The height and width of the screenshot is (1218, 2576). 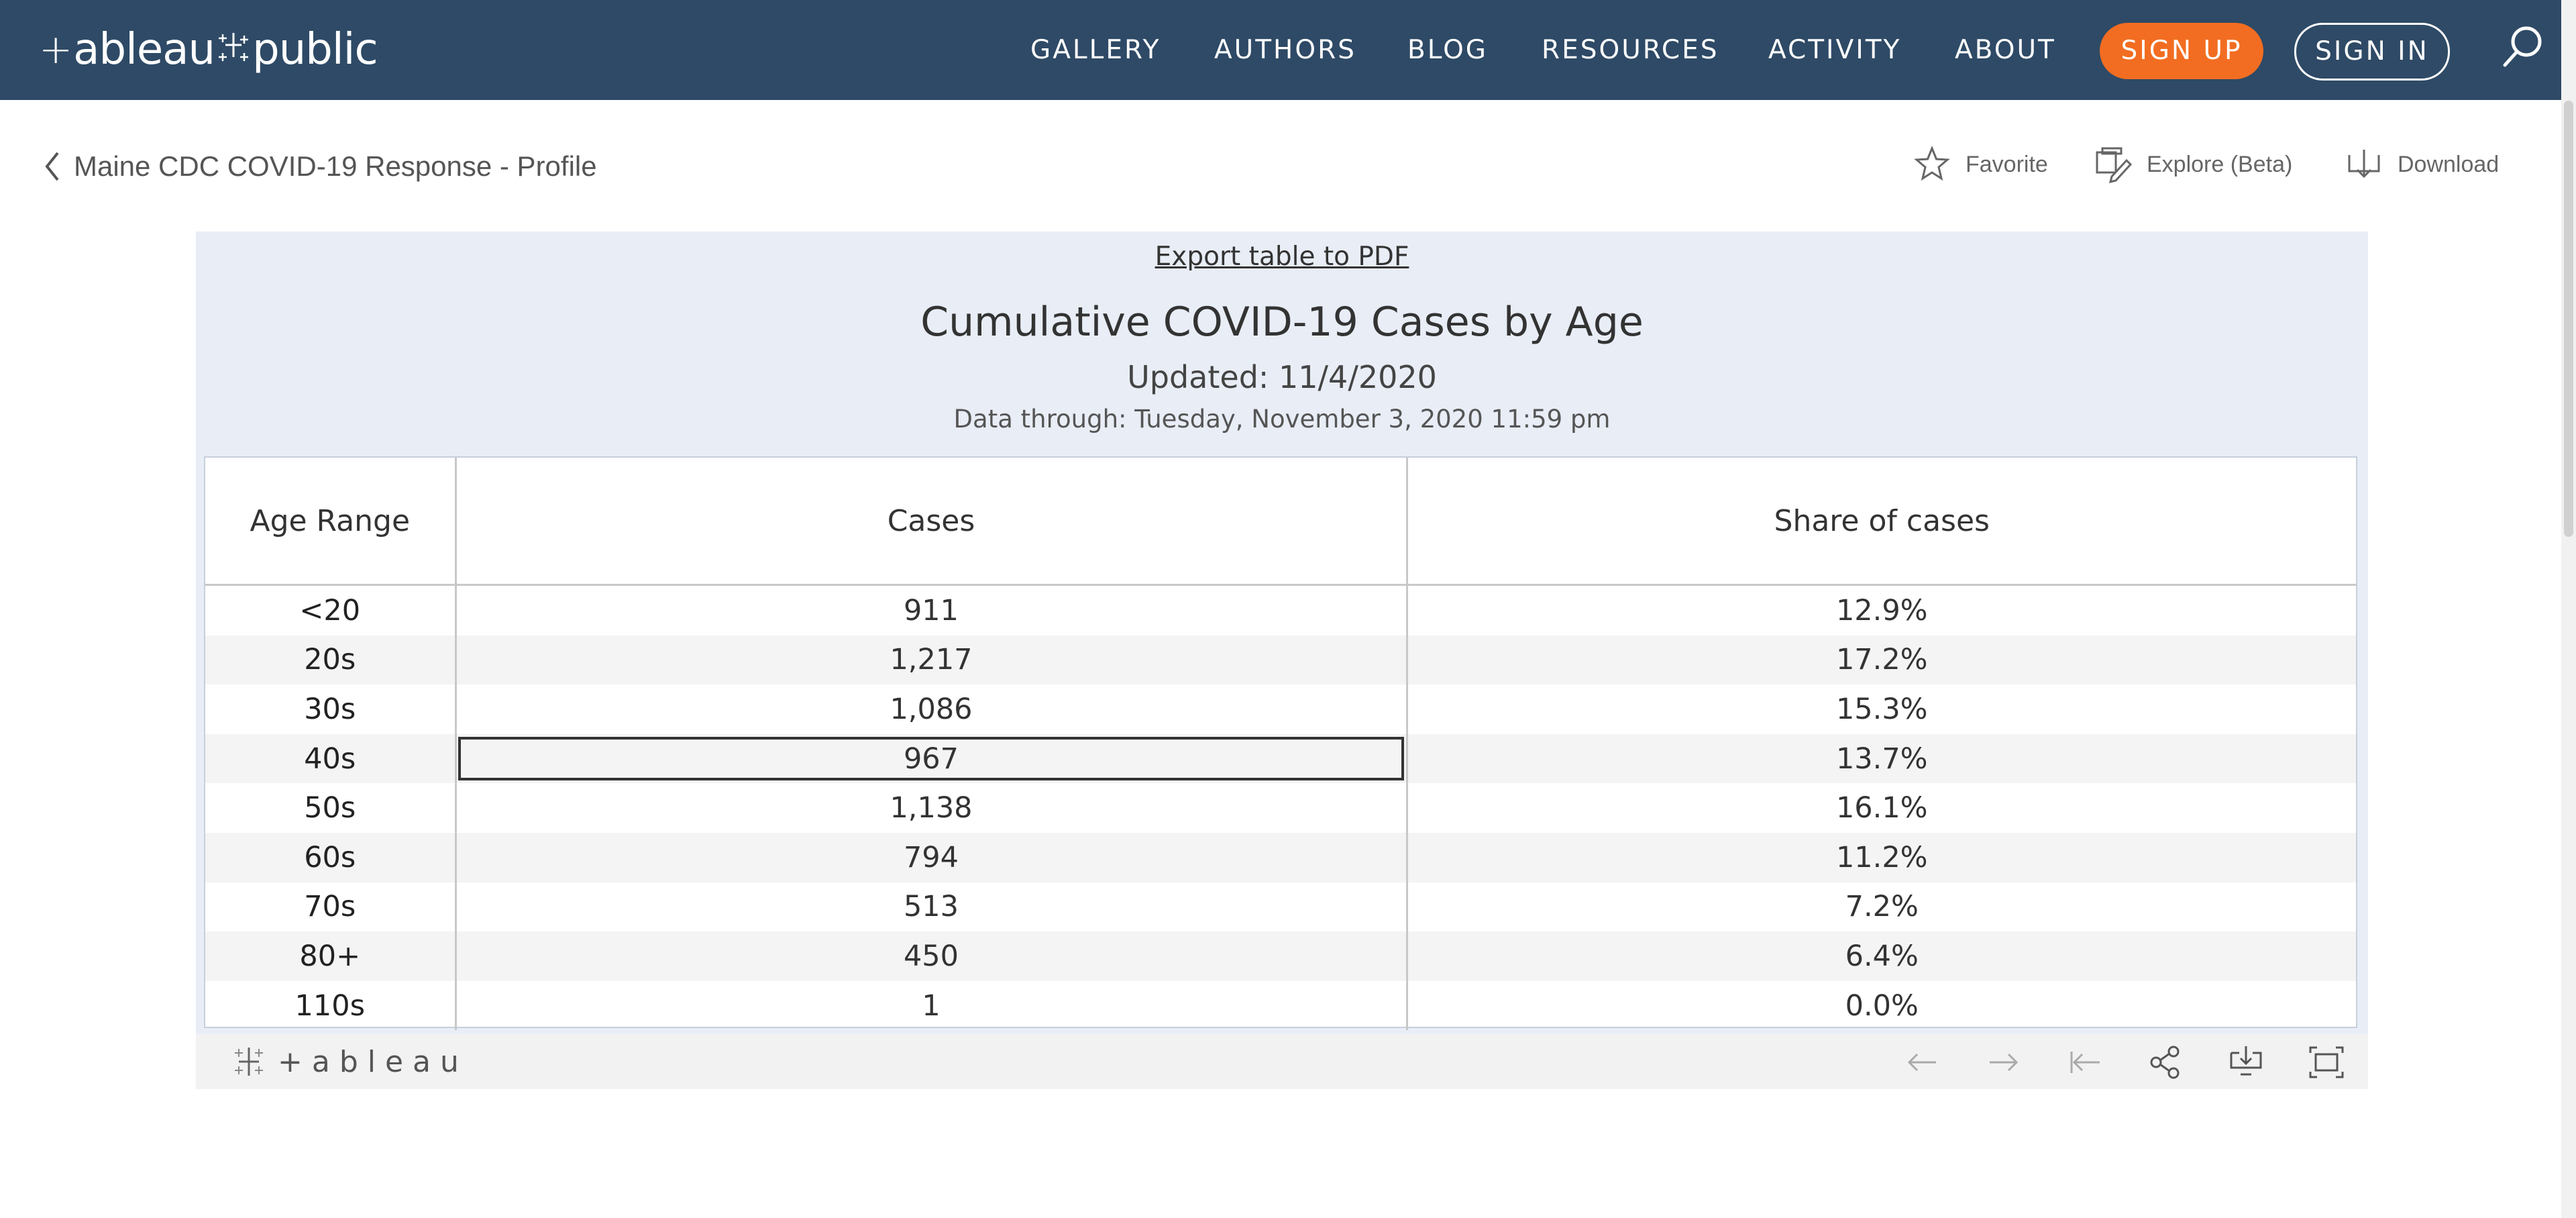 What do you see at coordinates (331, 660) in the screenshot?
I see `age-range-cell: 20s` at bounding box center [331, 660].